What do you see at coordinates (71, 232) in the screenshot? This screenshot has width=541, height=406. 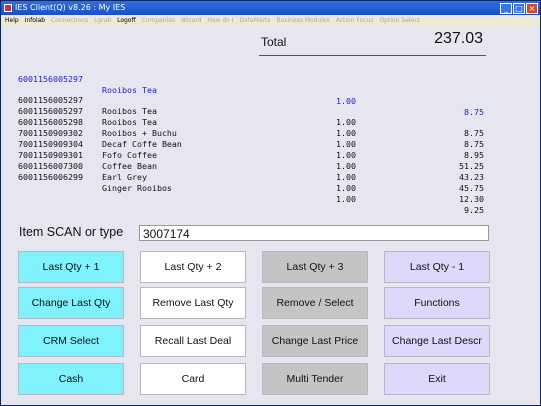 I see `scan-label: Item SCAN or type` at bounding box center [71, 232].